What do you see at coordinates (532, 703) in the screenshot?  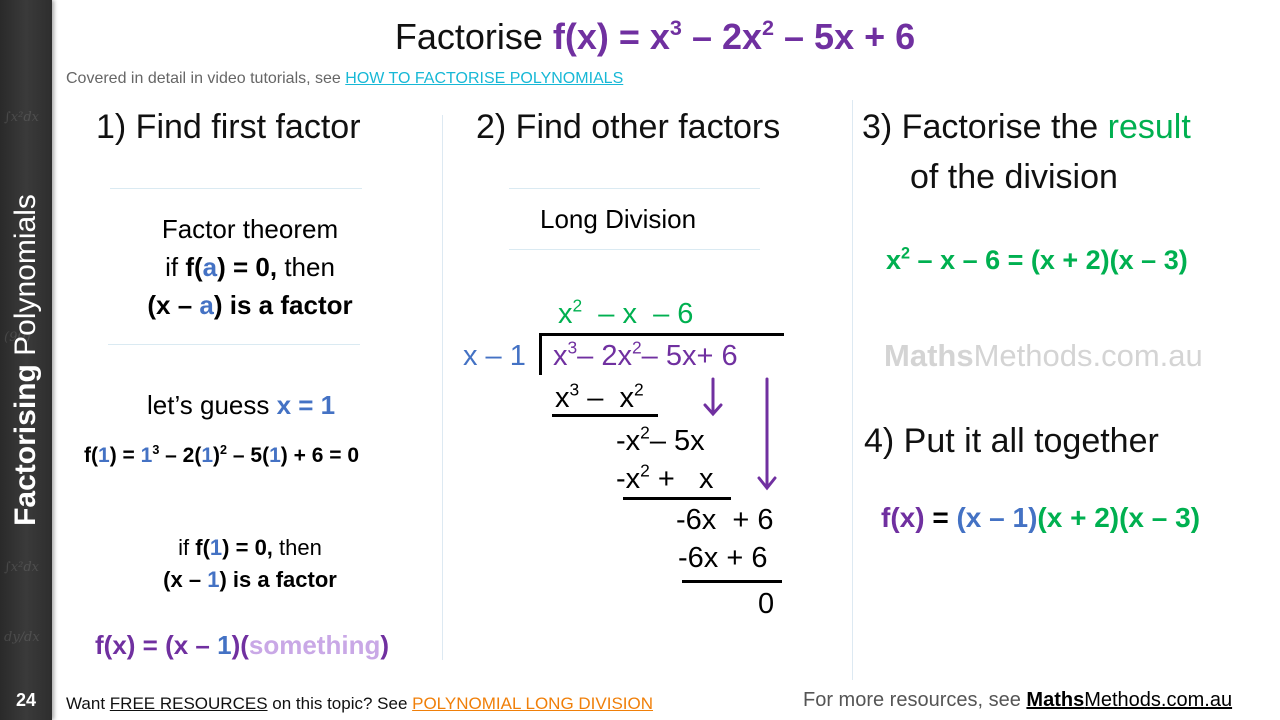 I see `long-division-link: POLYNOMIAL LONG DIVISION` at bounding box center [532, 703].